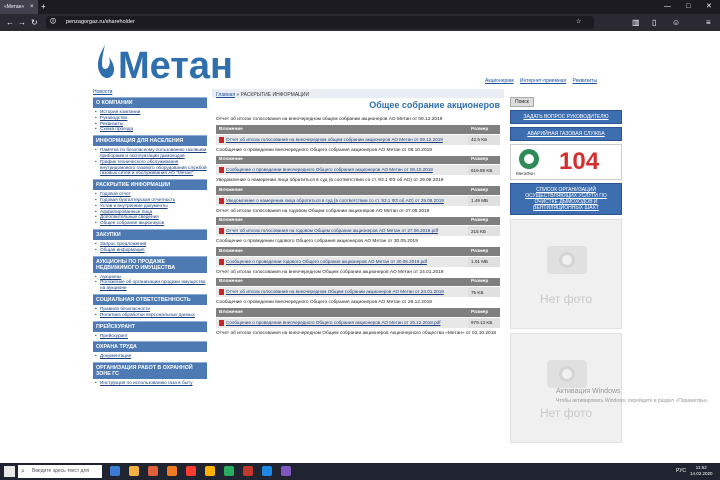  What do you see at coordinates (221, 322) in the screenshot?
I see `pdf-file-icon` at bounding box center [221, 322].